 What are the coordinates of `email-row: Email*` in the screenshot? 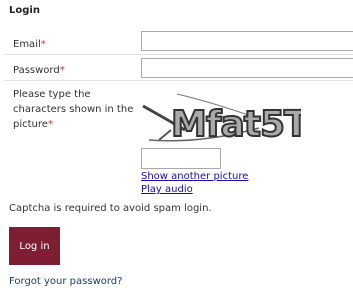 It's located at (178, 42).